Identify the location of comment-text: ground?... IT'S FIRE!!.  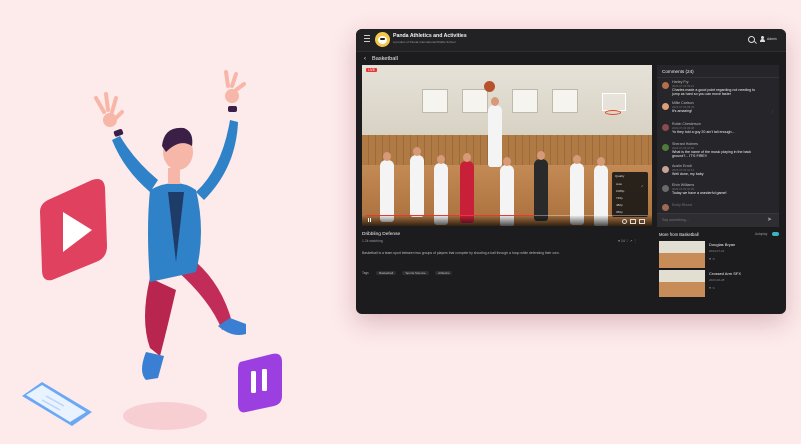
(689, 156).